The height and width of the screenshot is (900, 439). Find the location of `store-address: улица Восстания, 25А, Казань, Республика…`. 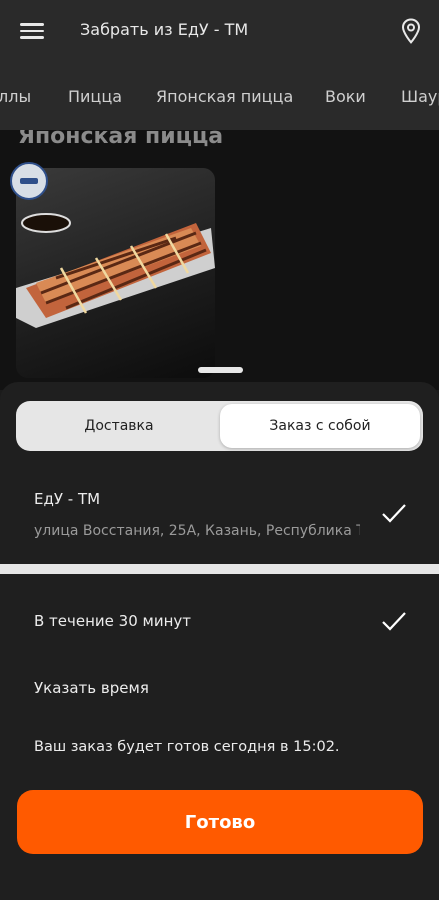

store-address: улица Восстания, 25А, Казань, Республика… is located at coordinates (197, 531).